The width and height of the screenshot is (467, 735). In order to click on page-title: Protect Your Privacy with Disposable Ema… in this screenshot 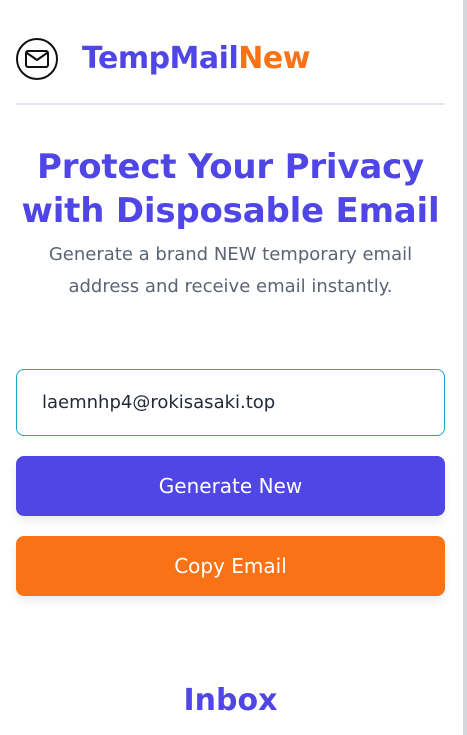, I will do `click(230, 189)`.